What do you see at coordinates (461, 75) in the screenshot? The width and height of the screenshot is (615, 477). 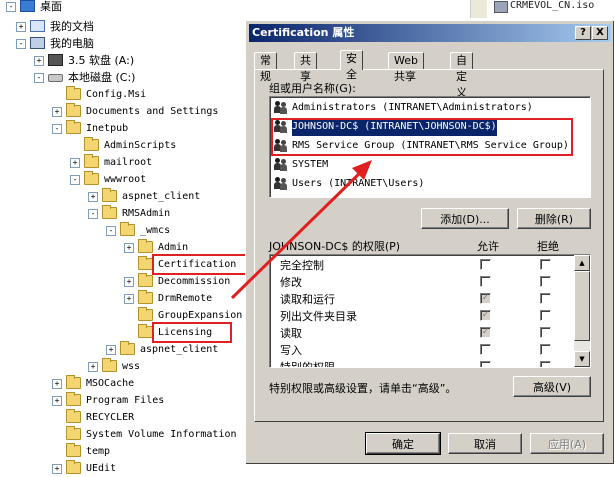 I see `tab-custom: 自定义` at bounding box center [461, 75].